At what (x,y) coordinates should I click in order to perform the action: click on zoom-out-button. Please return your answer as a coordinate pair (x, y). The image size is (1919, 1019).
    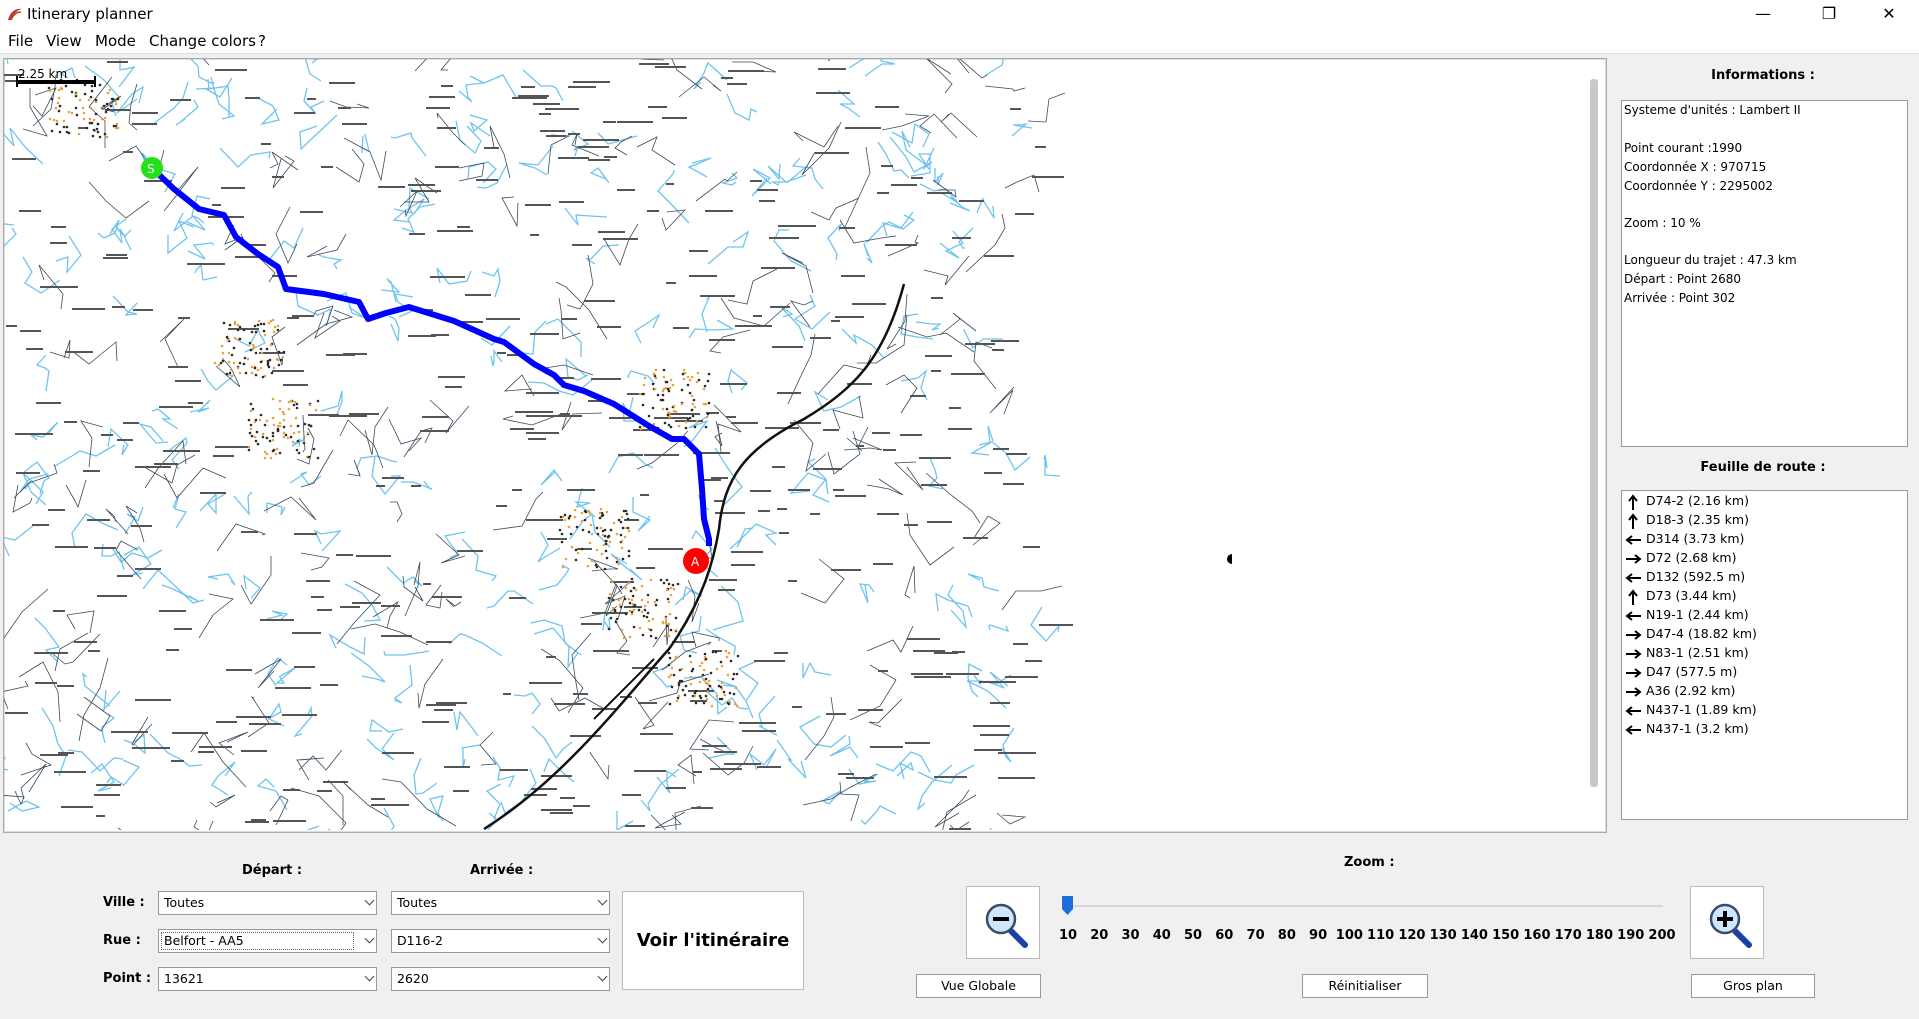
    Looking at the image, I should click on (1003, 922).